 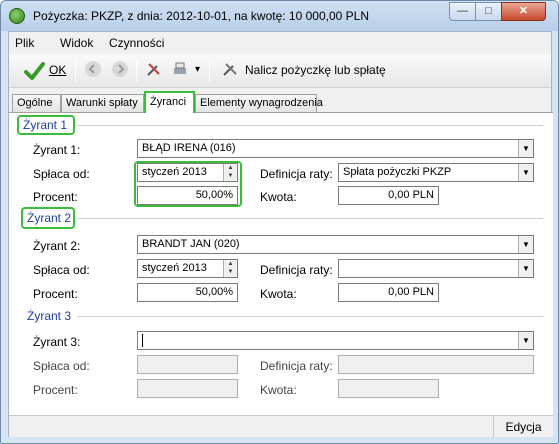 I want to click on menu-file: Plik, so click(x=24, y=43).